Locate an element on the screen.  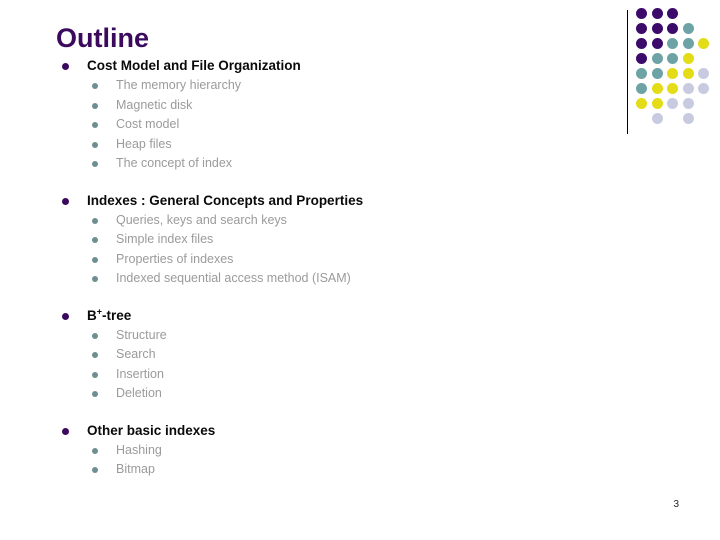
outline-level1-item: Other basic indexes is located at coordinates (300, 431).